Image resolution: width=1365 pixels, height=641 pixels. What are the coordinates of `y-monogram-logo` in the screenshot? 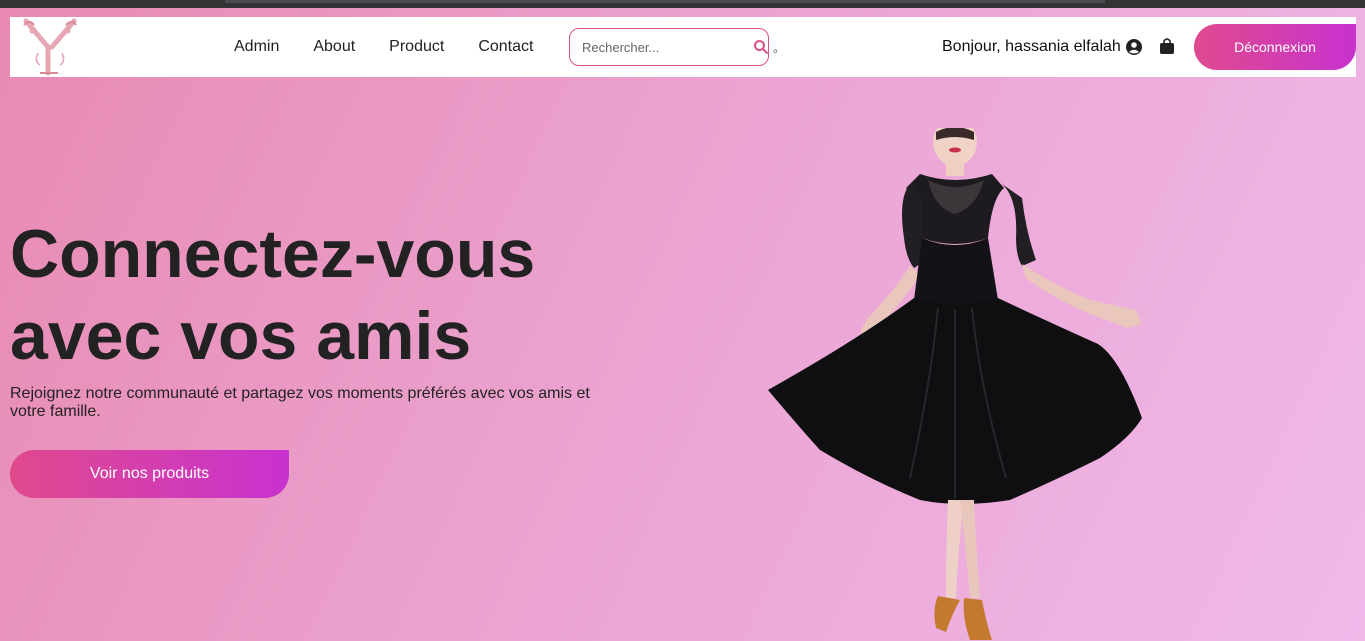 It's located at (50, 47).